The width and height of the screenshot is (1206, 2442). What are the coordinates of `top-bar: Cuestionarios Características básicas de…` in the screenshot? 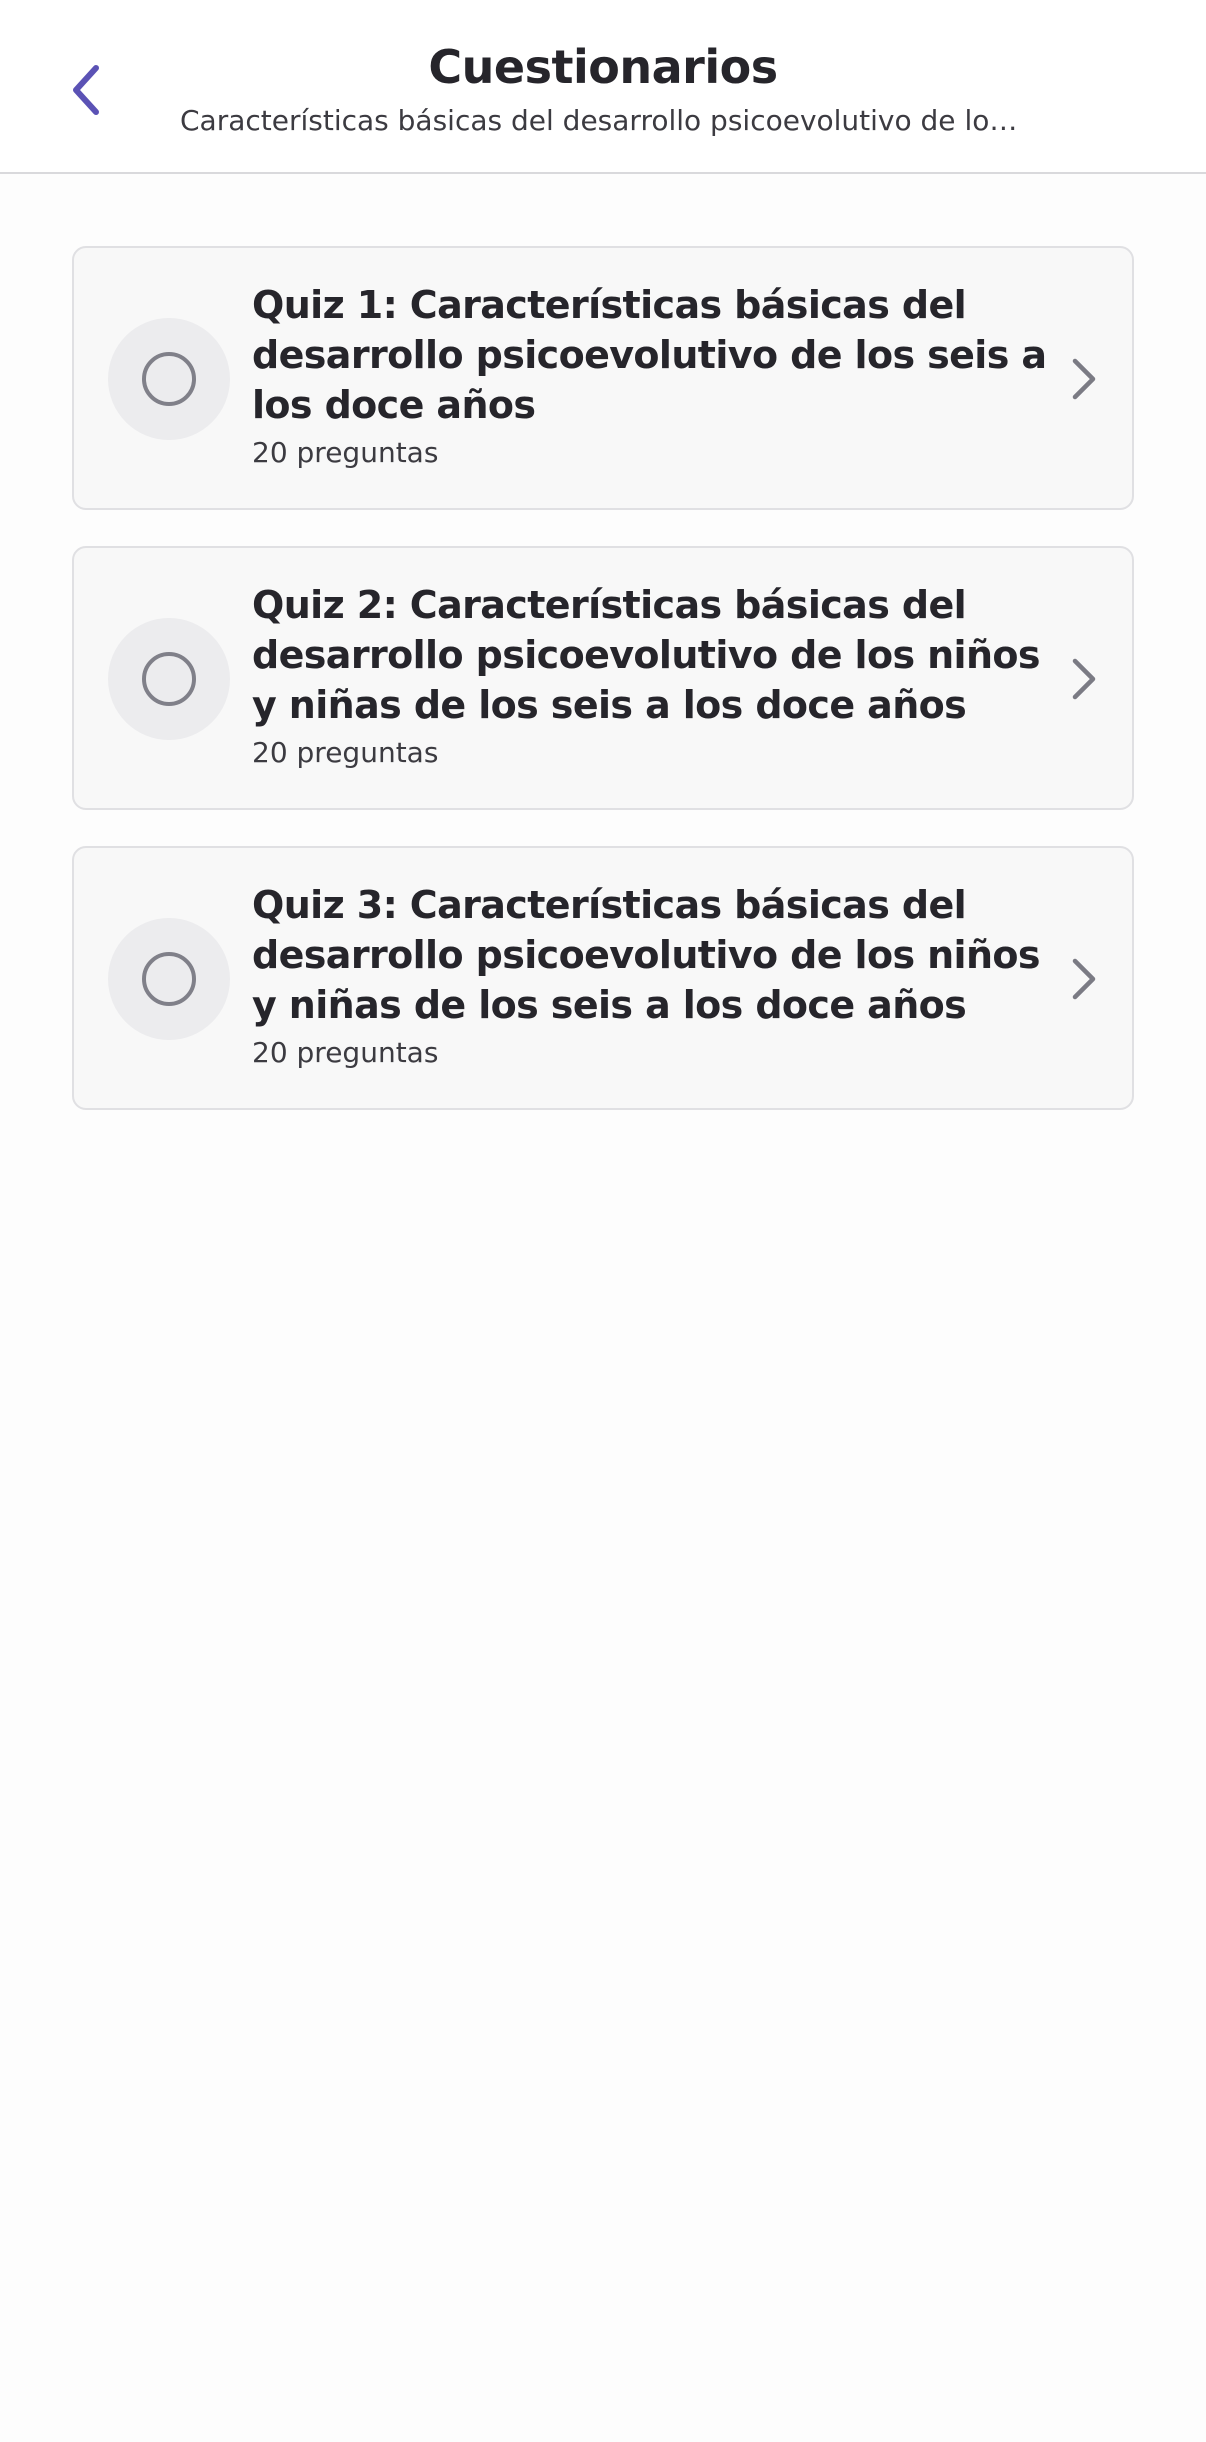 It's located at (603, 87).